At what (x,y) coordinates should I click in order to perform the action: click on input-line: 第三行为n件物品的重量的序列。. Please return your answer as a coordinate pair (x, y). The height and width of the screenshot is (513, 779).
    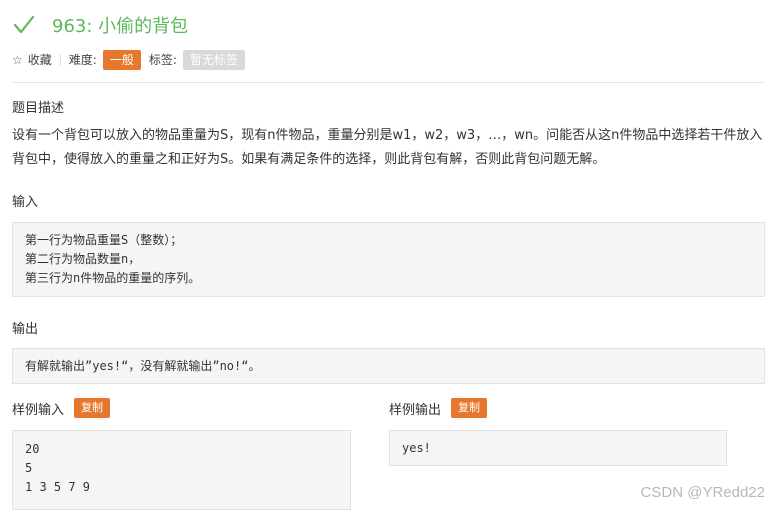
    Looking at the image, I should click on (113, 278).